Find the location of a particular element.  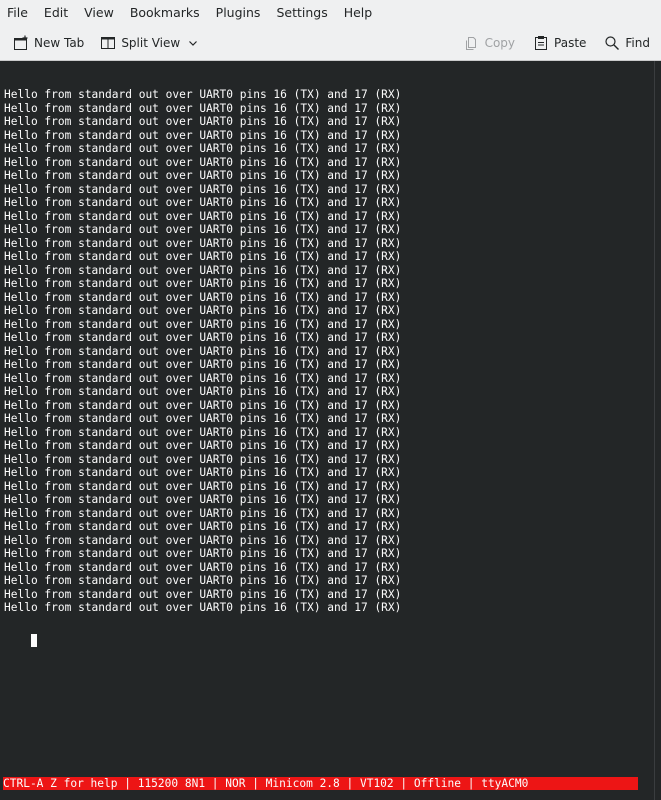

copy-icon is located at coordinates (472, 43).